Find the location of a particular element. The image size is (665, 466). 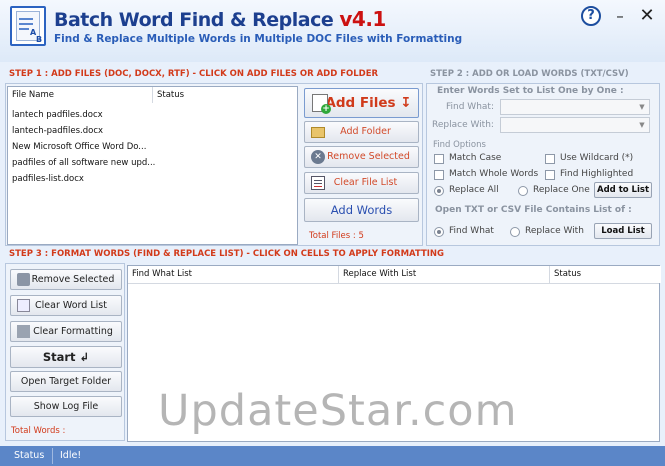

open-file-group-label: Open TXT or CSV File Contains List of : is located at coordinates (533, 210).